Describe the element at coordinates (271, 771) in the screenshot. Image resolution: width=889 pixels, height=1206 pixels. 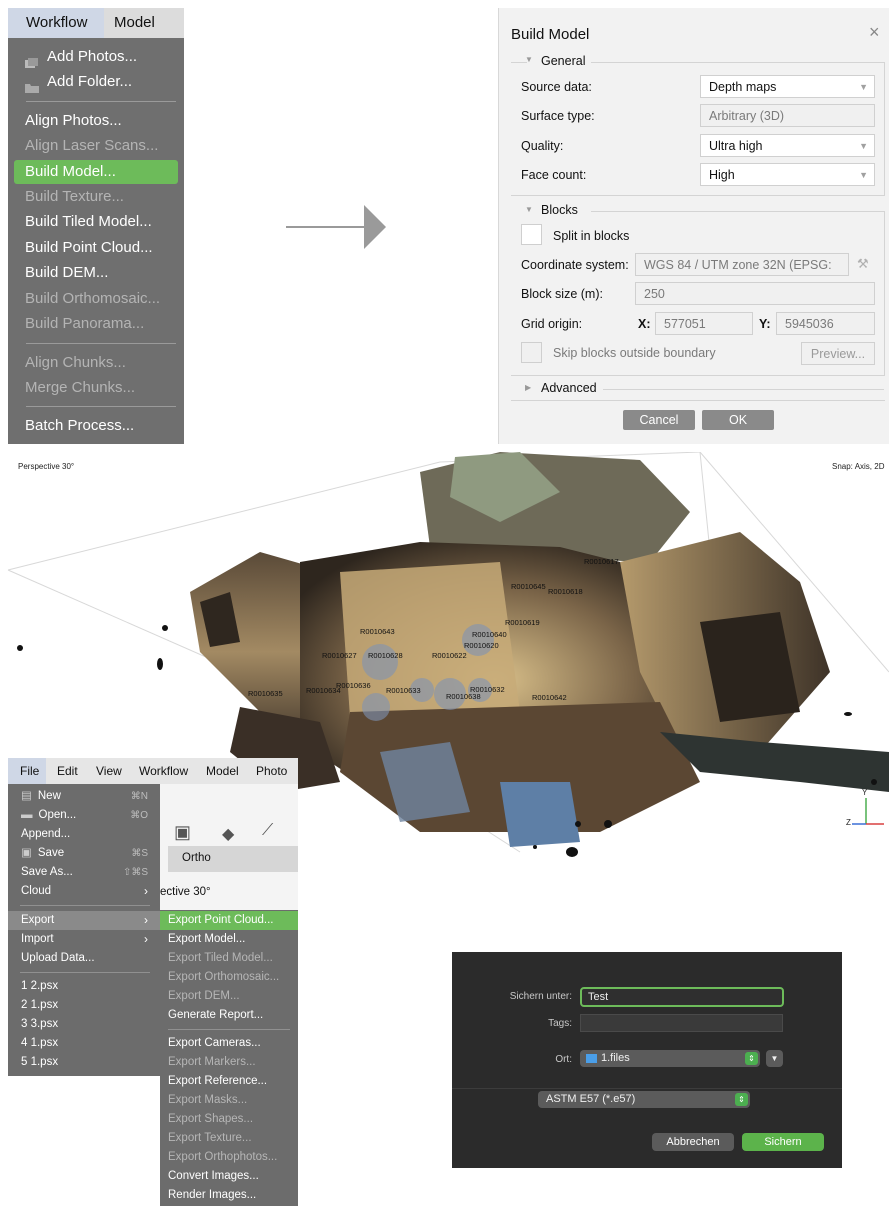
I see `menubar-photo: Photo` at that location.